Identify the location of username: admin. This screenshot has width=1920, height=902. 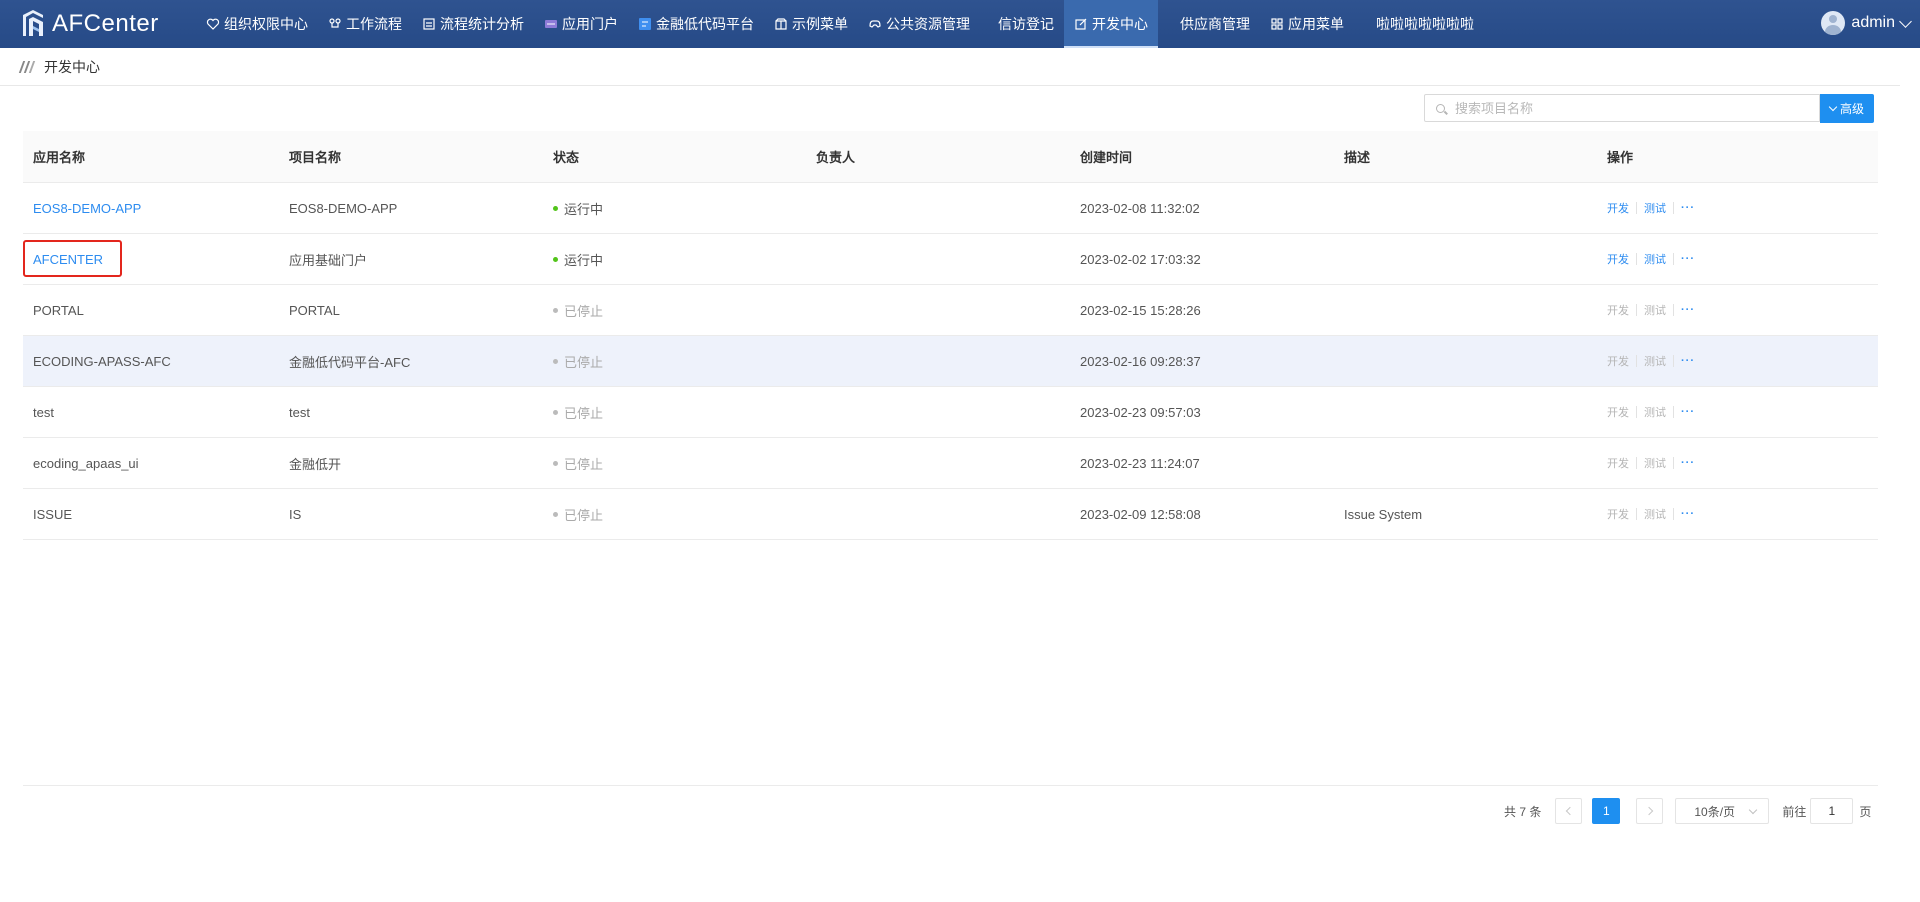
(1873, 22).